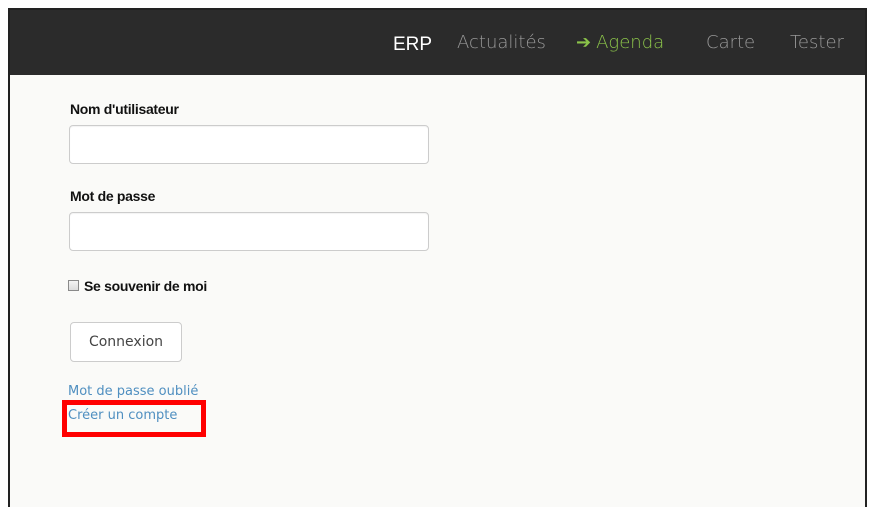 This screenshot has height=507, width=869. I want to click on username-field, so click(249, 144).